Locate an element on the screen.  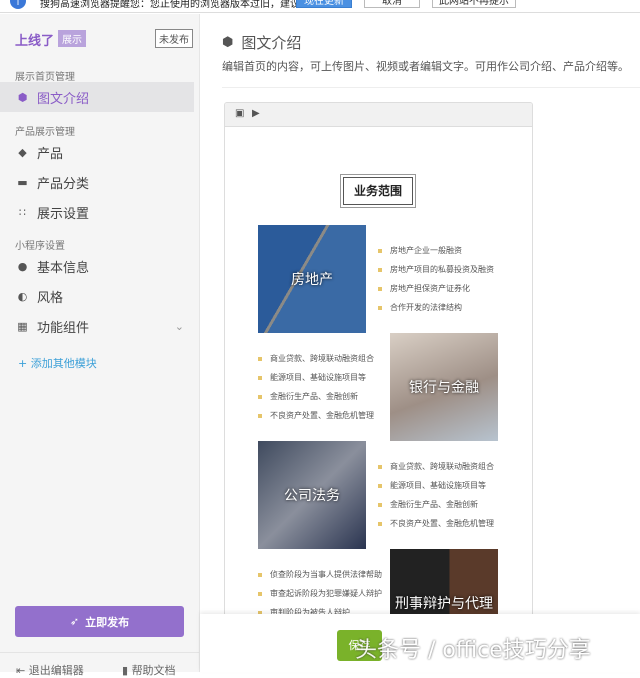
sidebar-item-label: 展示设置 is located at coordinates (63, 214).